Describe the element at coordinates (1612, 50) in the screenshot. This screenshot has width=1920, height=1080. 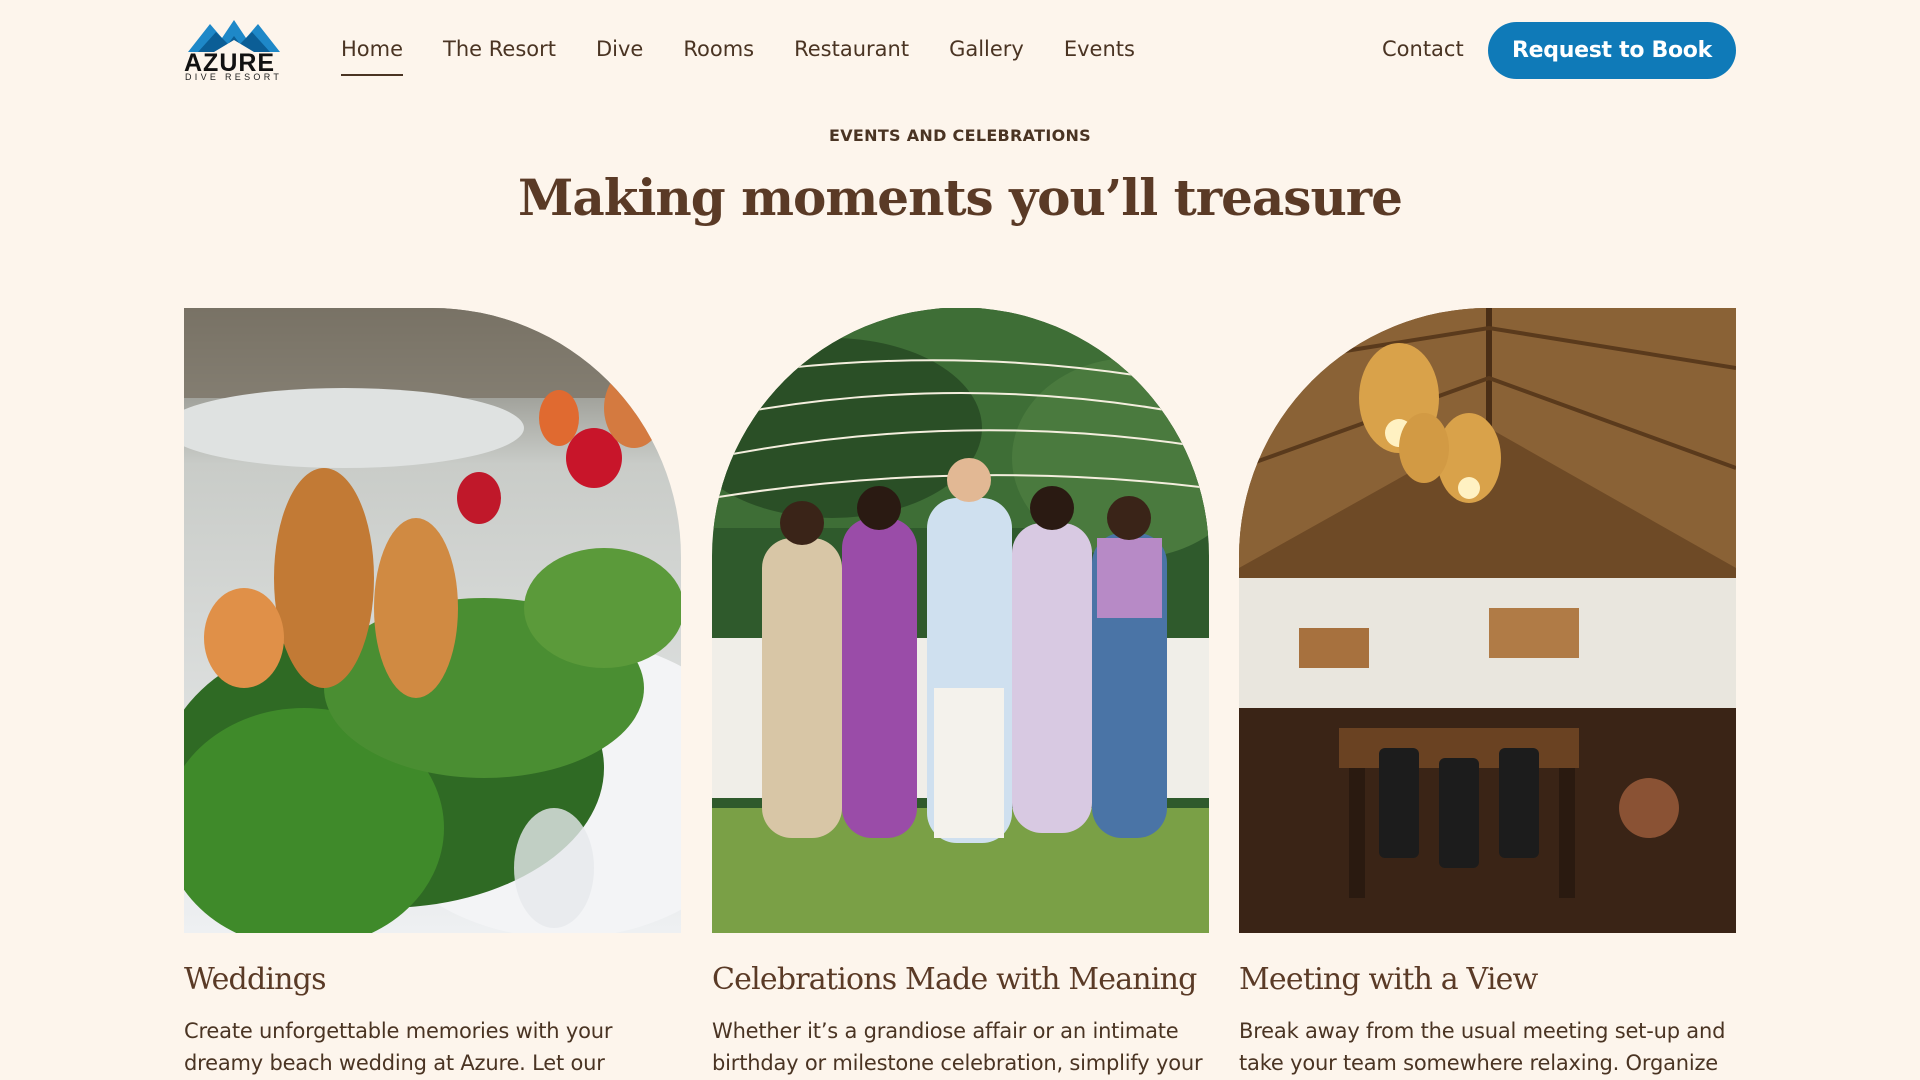
I see `request-to-book-button: Request to Book` at that location.